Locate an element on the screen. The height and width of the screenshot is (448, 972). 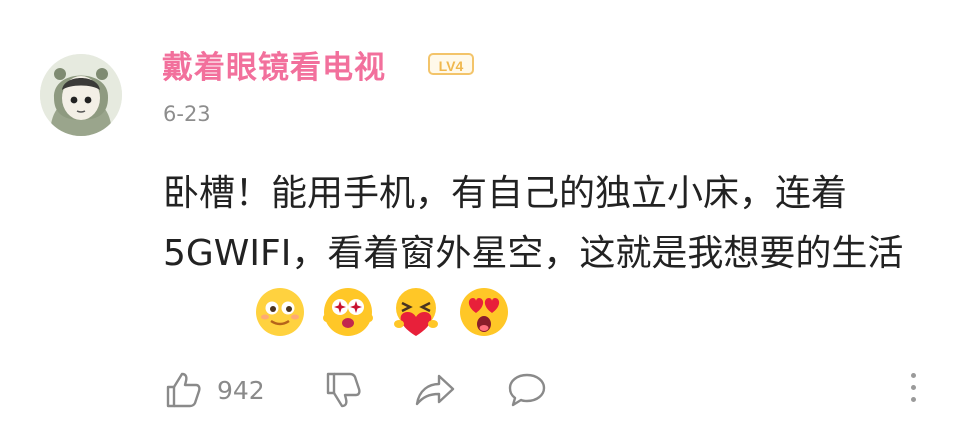
emoji-row is located at coordinates (382, 312).